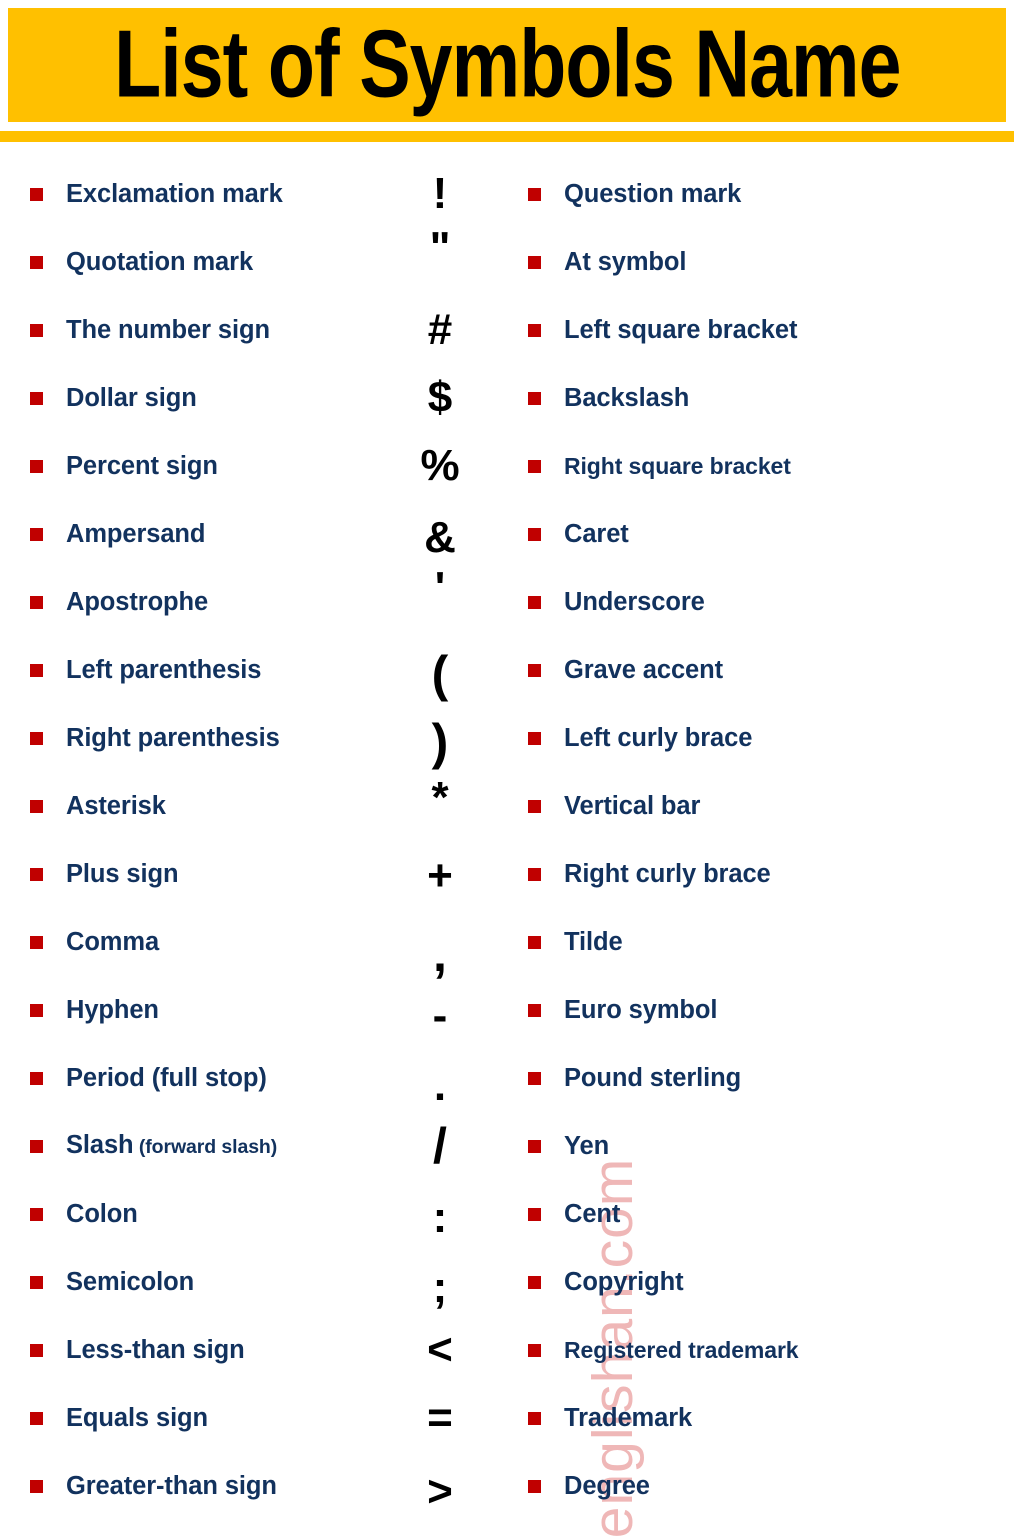 The height and width of the screenshot is (1536, 1014). Describe the element at coordinates (760, 806) in the screenshot. I see `symbol-row: Vertical bar` at that location.